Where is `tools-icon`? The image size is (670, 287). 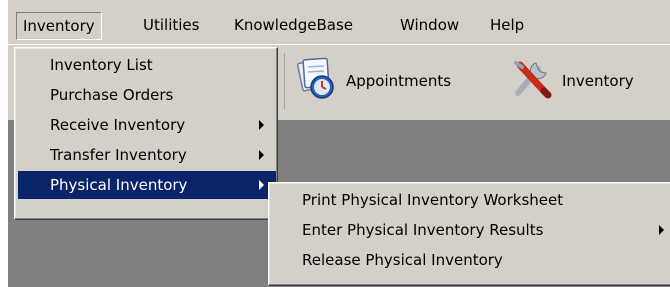 tools-icon is located at coordinates (532, 81).